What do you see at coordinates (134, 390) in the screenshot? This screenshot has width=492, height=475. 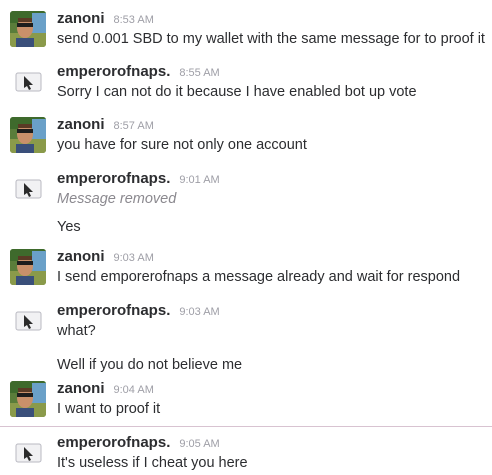 I see `message-timestamp: 9:04 AM` at bounding box center [134, 390].